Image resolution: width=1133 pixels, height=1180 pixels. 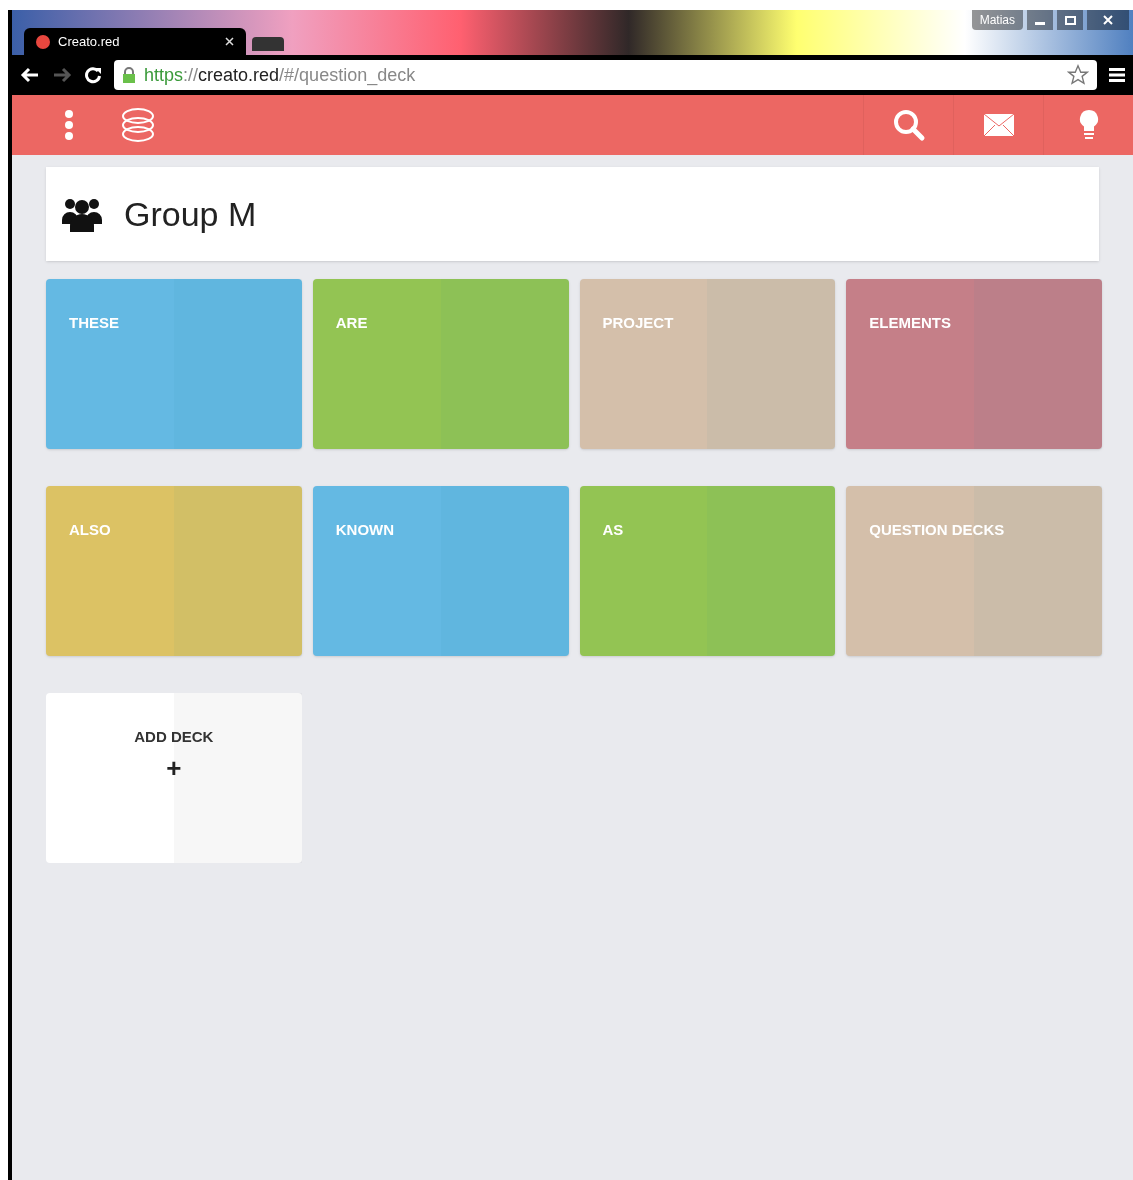 I want to click on deck-title: QUESTION DECKS, so click(x=937, y=530).